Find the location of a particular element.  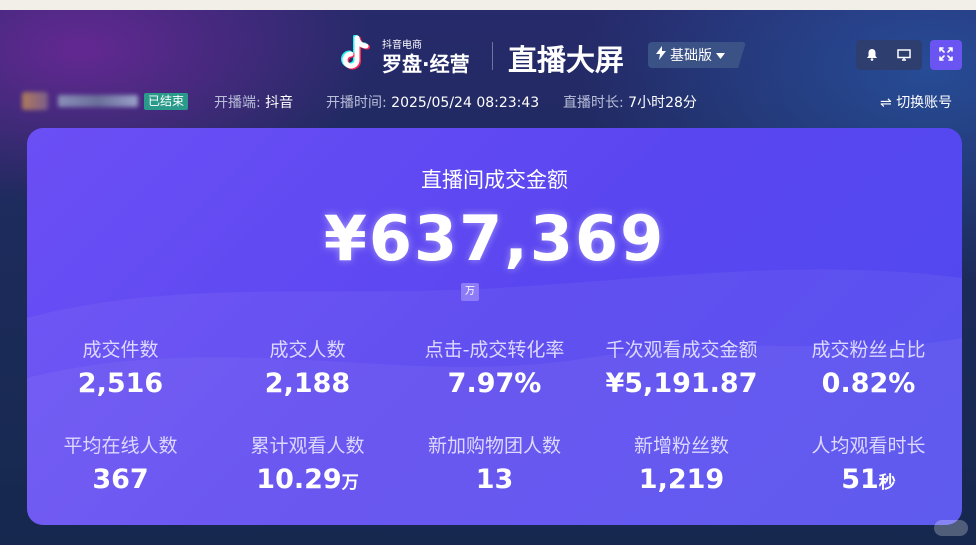

metric-number: 2,188 is located at coordinates (307, 383).